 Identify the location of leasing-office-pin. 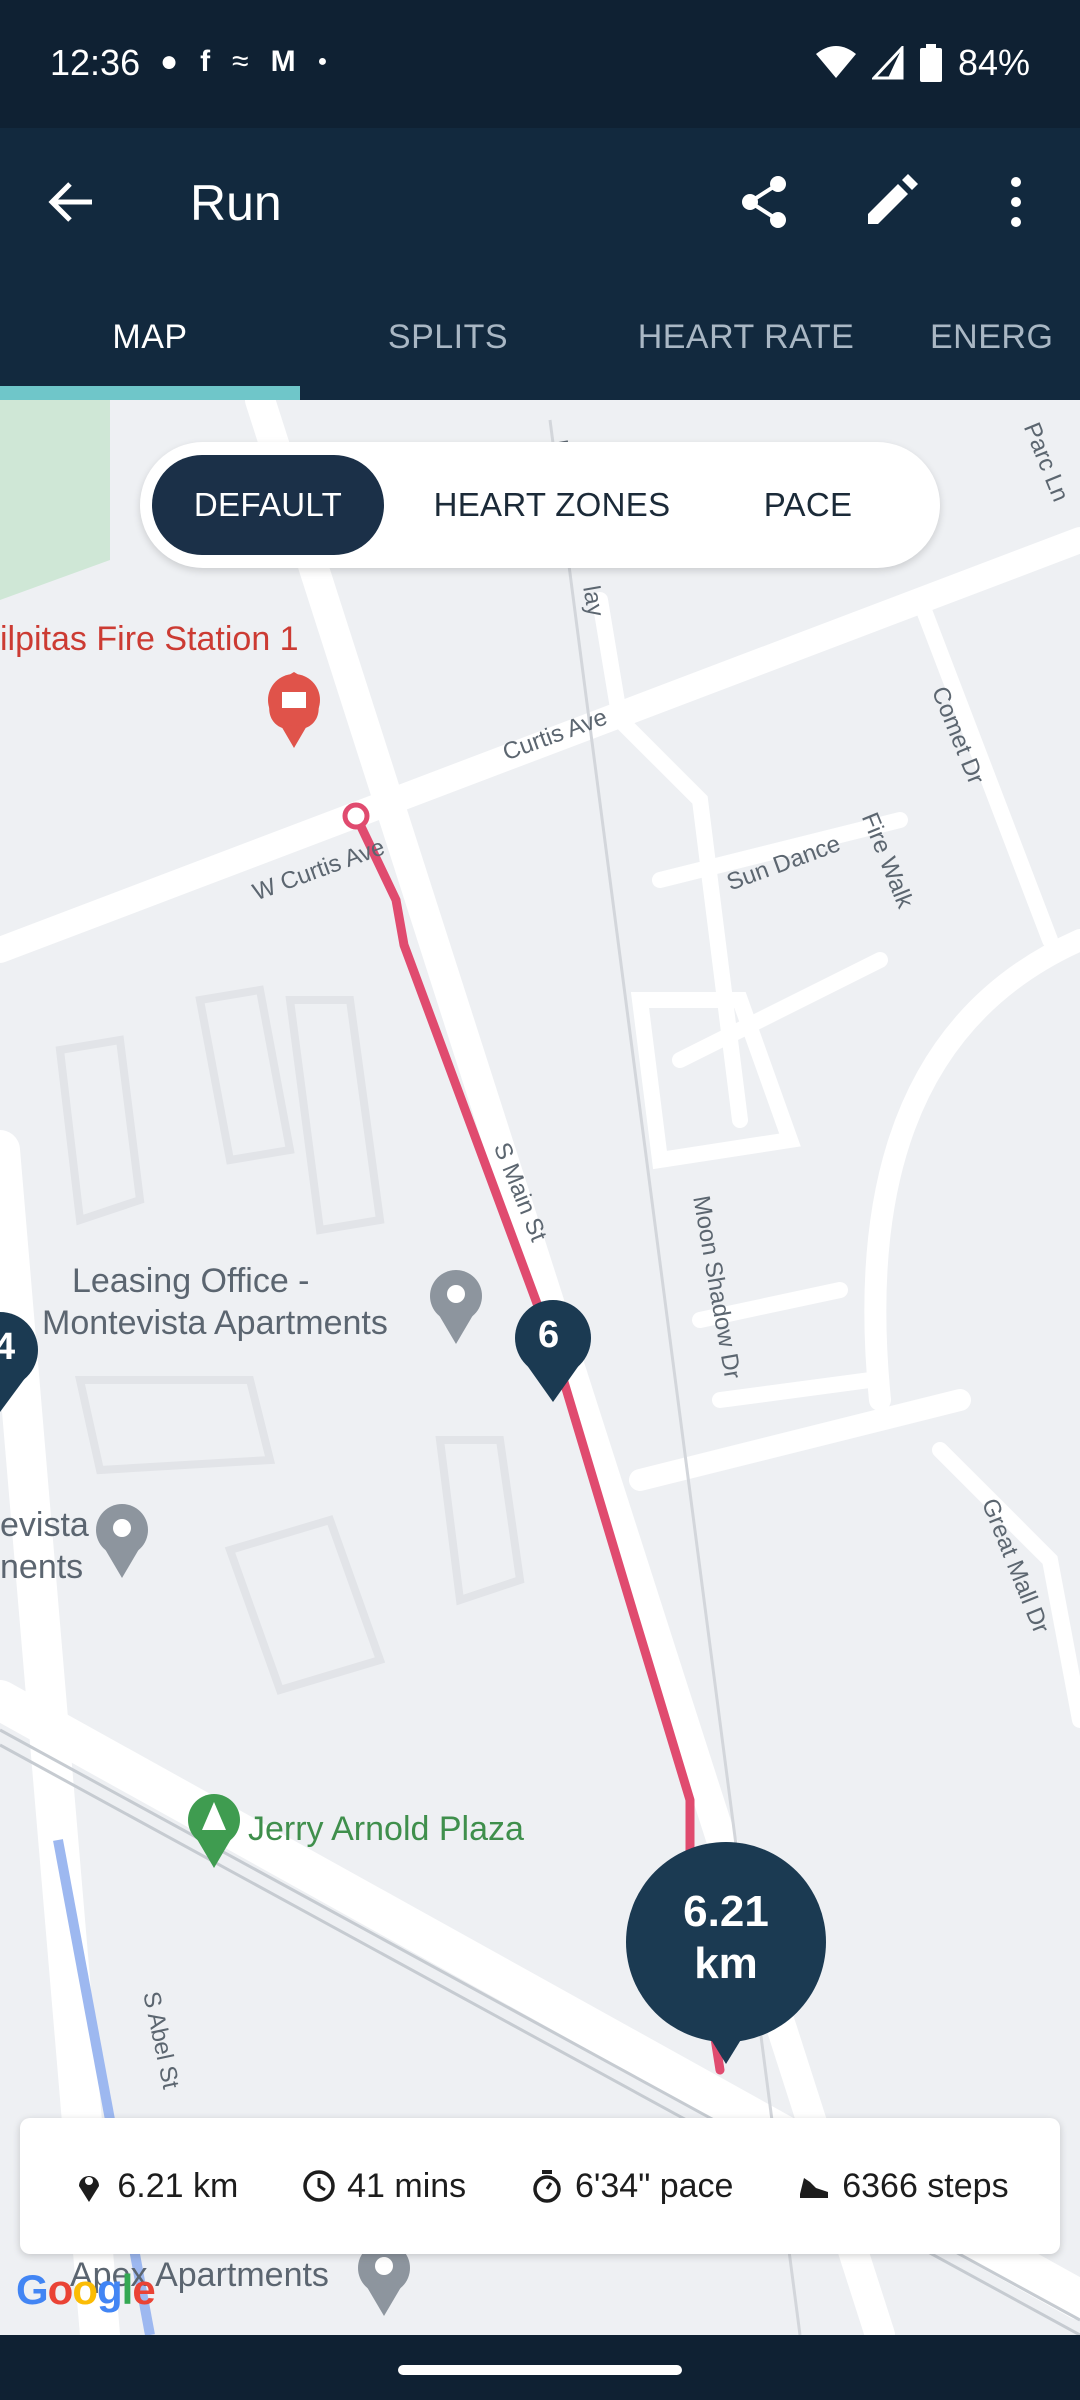
(456, 1307).